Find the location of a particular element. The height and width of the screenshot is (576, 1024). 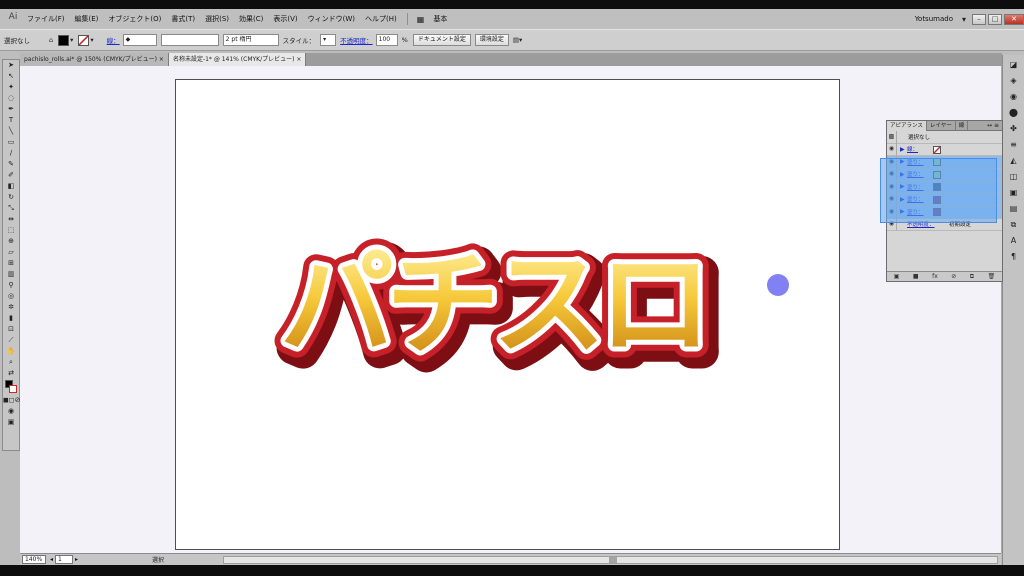

pen-tool-icon: ✒ is located at coordinates (11, 109).